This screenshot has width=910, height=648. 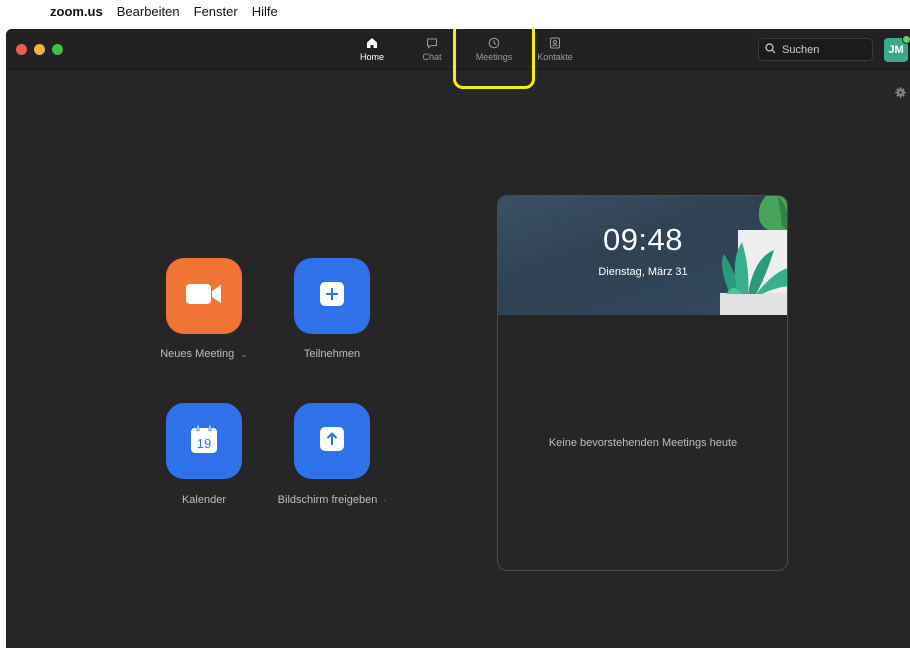 I want to click on avatar-initials: JM, so click(x=896, y=50).